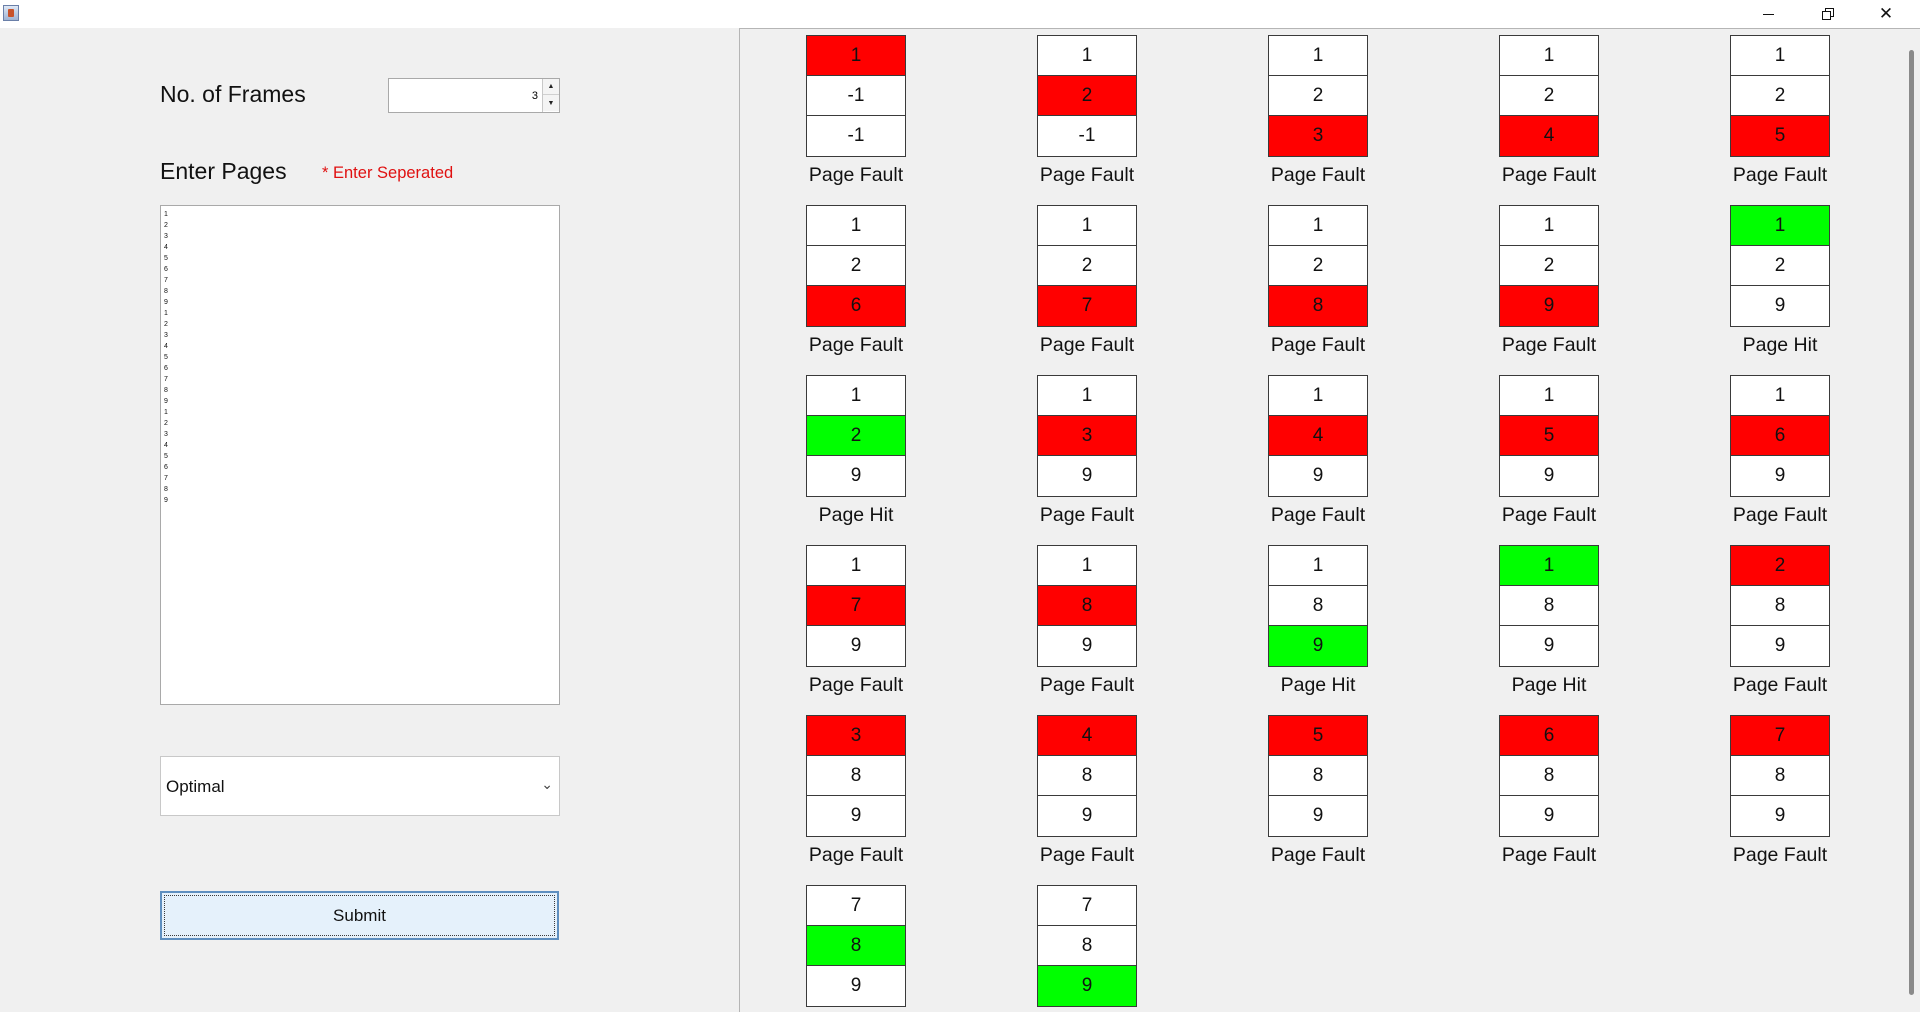 The image size is (1920, 1012). I want to click on frame-step: 1 8 9 Page Fault, so click(1087, 621).